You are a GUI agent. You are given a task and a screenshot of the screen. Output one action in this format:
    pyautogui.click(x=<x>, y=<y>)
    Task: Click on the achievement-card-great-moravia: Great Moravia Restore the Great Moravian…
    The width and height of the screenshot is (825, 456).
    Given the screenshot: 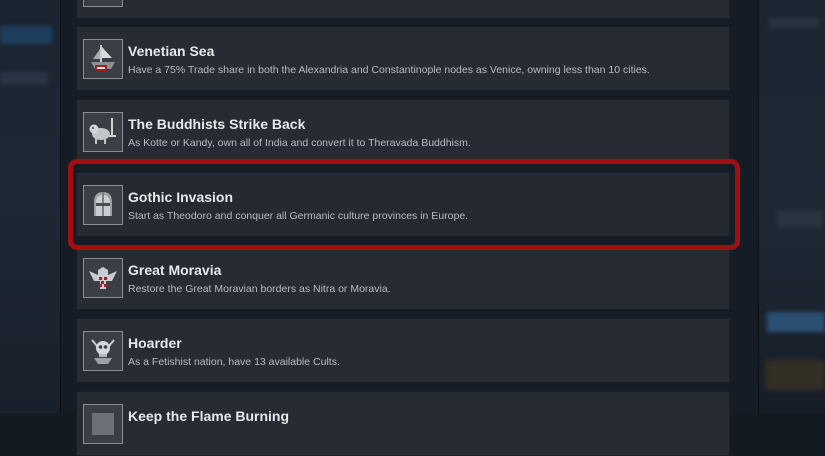 What is the action you would take?
    pyautogui.click(x=403, y=277)
    